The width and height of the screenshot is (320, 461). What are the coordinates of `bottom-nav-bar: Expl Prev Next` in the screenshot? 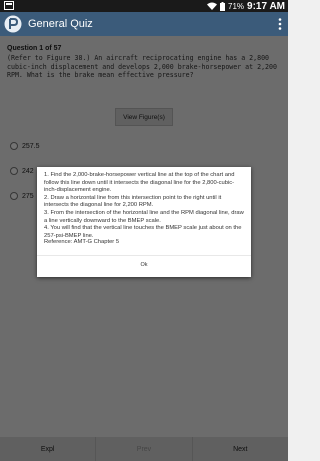 It's located at (144, 449).